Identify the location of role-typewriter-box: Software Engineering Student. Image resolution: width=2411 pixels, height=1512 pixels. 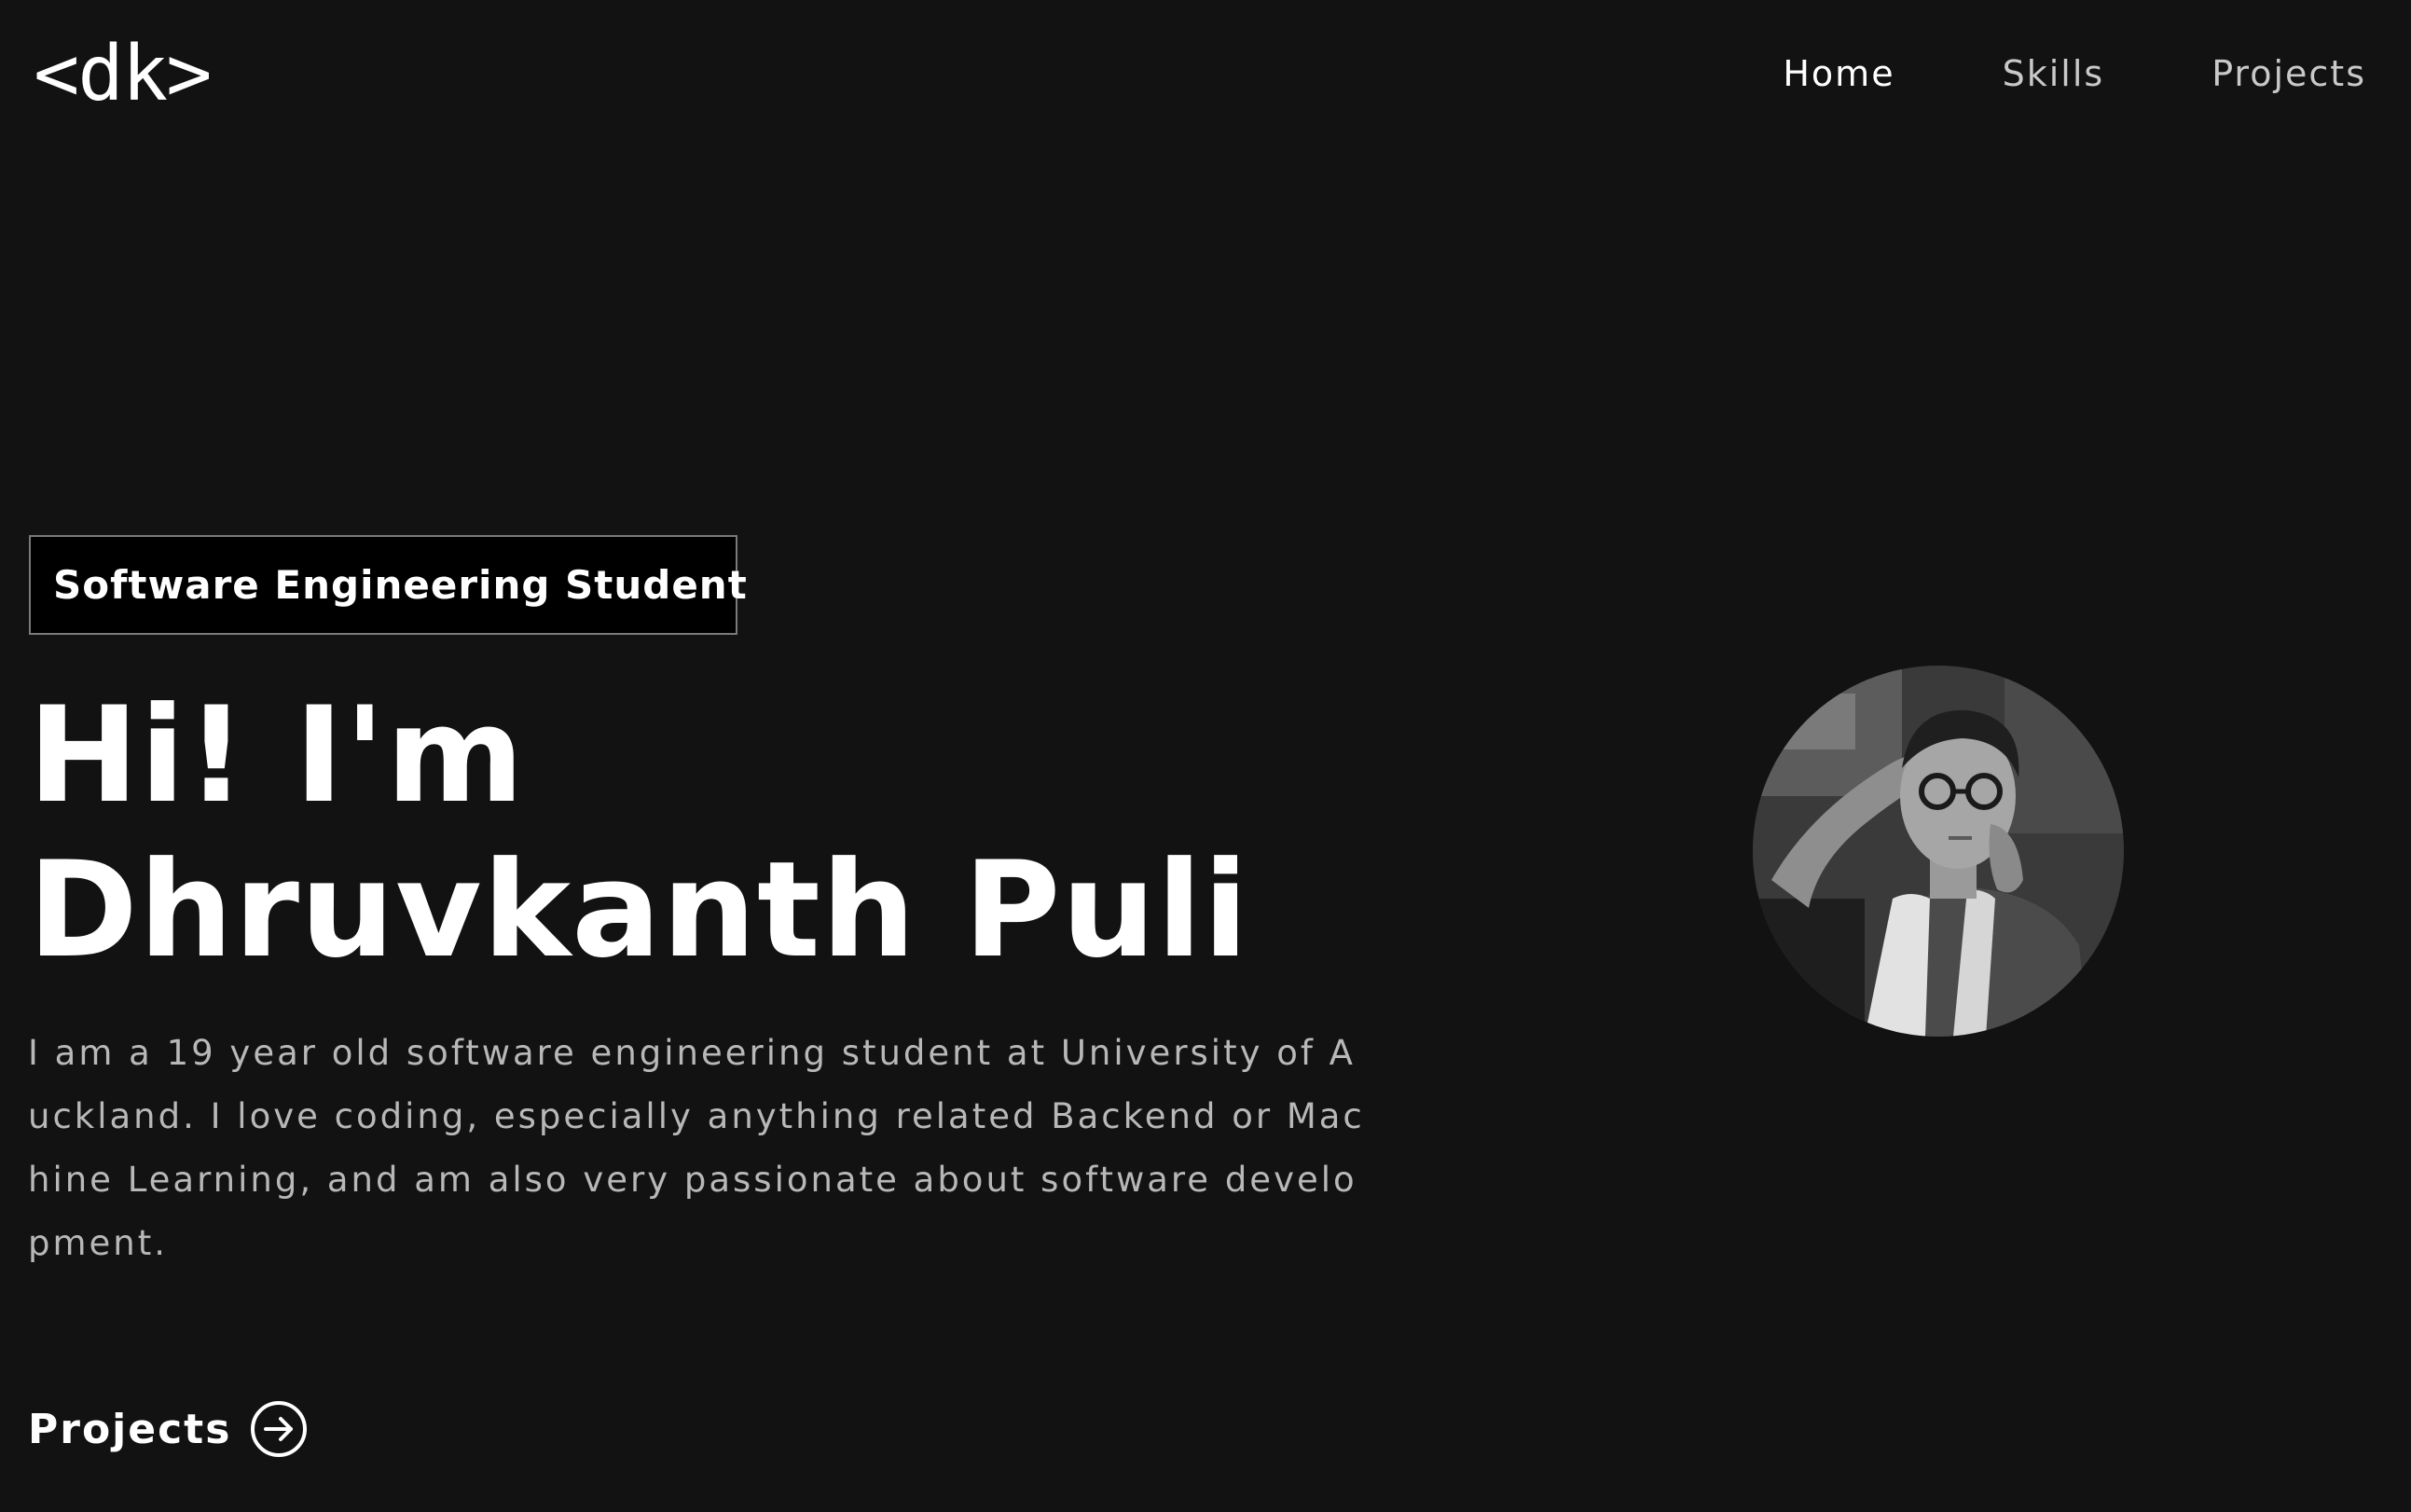
(388, 585).